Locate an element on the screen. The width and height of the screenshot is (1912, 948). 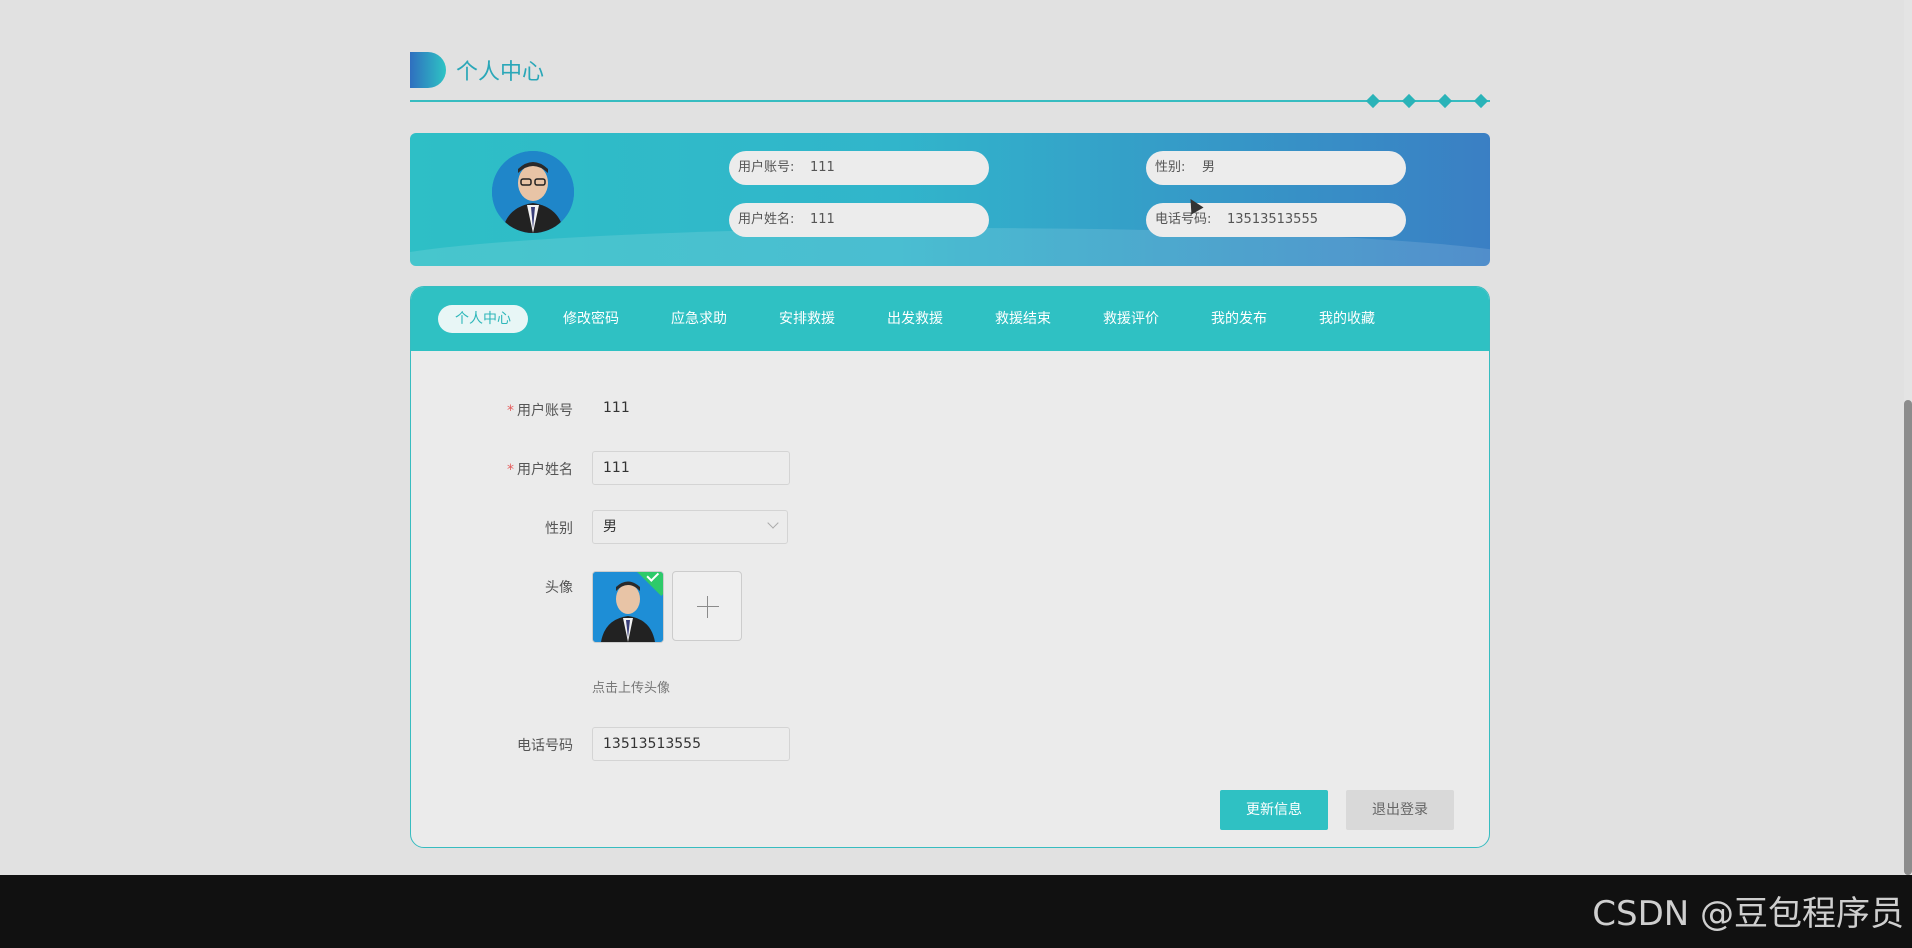
banner-name-label: 用户姓名: is located at coordinates (766, 219).